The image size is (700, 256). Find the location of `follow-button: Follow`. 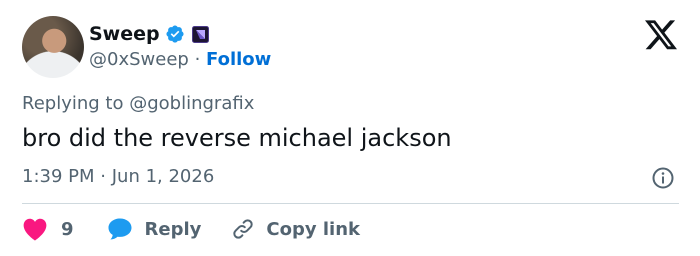

follow-button: Follow is located at coordinates (238, 59).